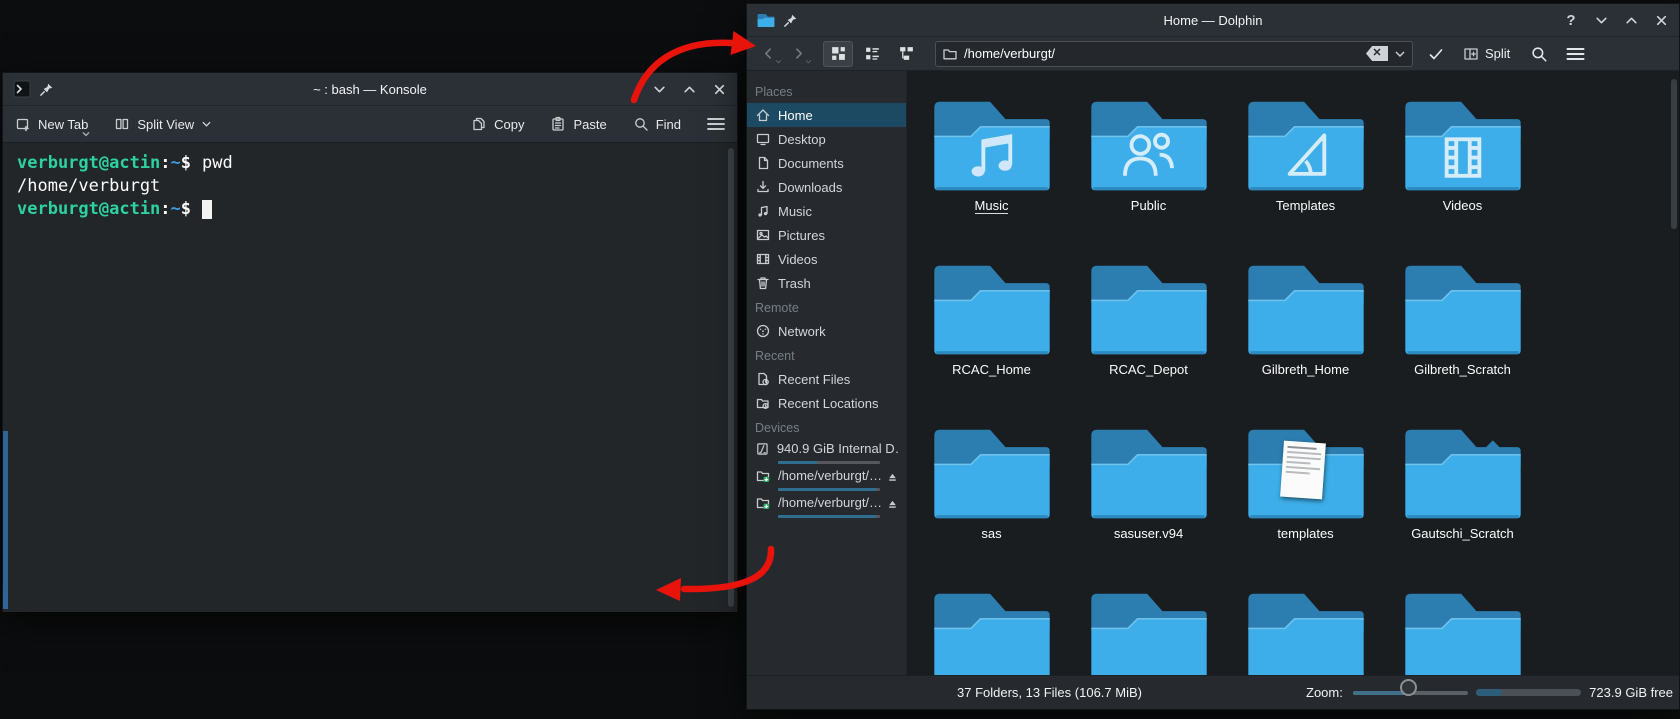 Image resolution: width=1680 pixels, height=719 pixels. What do you see at coordinates (1486, 54) in the screenshot?
I see `split-button: Split` at bounding box center [1486, 54].